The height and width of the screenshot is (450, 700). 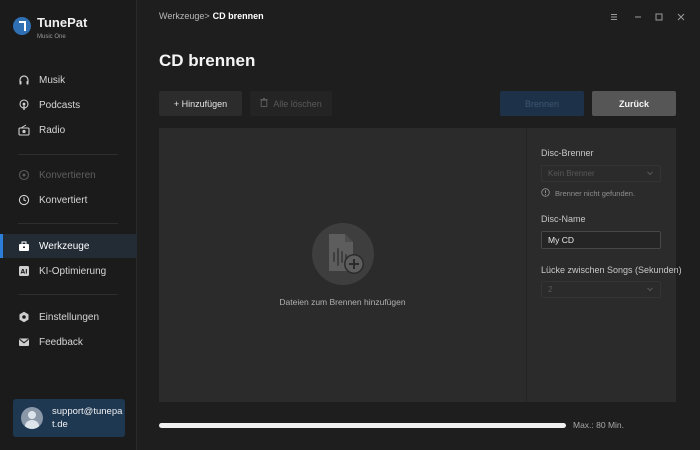 I want to click on sidebar-item-einstellungen: Einstellungen, so click(x=68, y=317).